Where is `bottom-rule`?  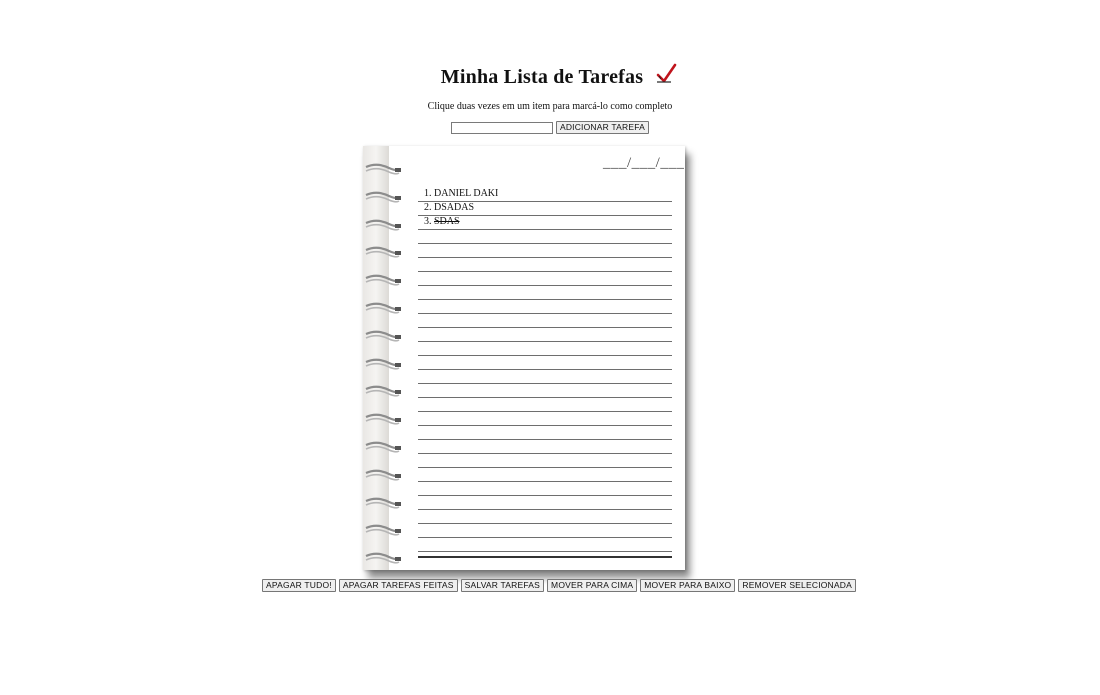 bottom-rule is located at coordinates (545, 557).